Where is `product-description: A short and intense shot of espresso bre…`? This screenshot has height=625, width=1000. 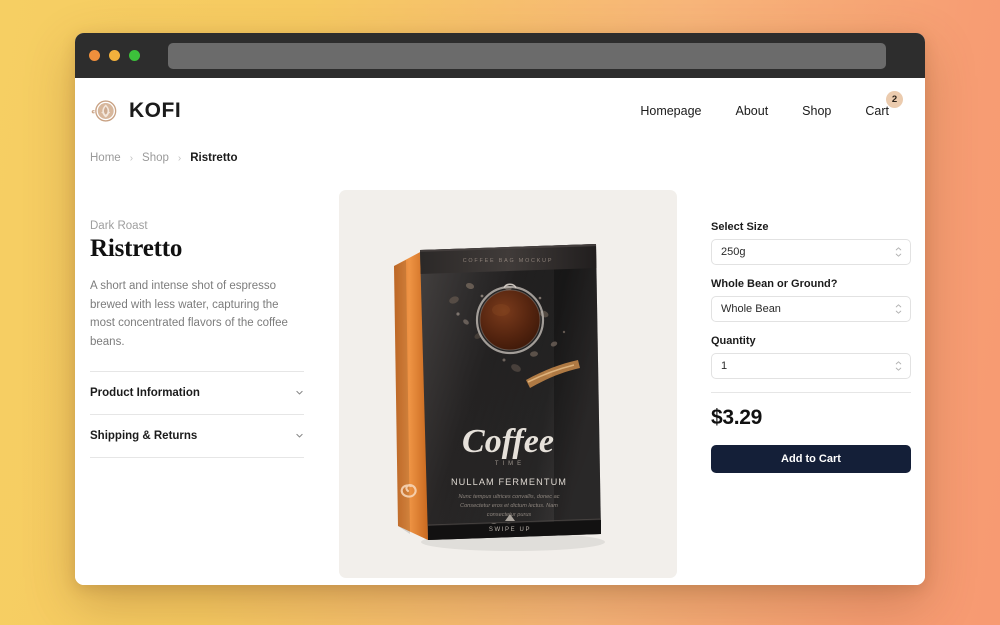 product-description: A short and intense shot of espresso bre… is located at coordinates (189, 314).